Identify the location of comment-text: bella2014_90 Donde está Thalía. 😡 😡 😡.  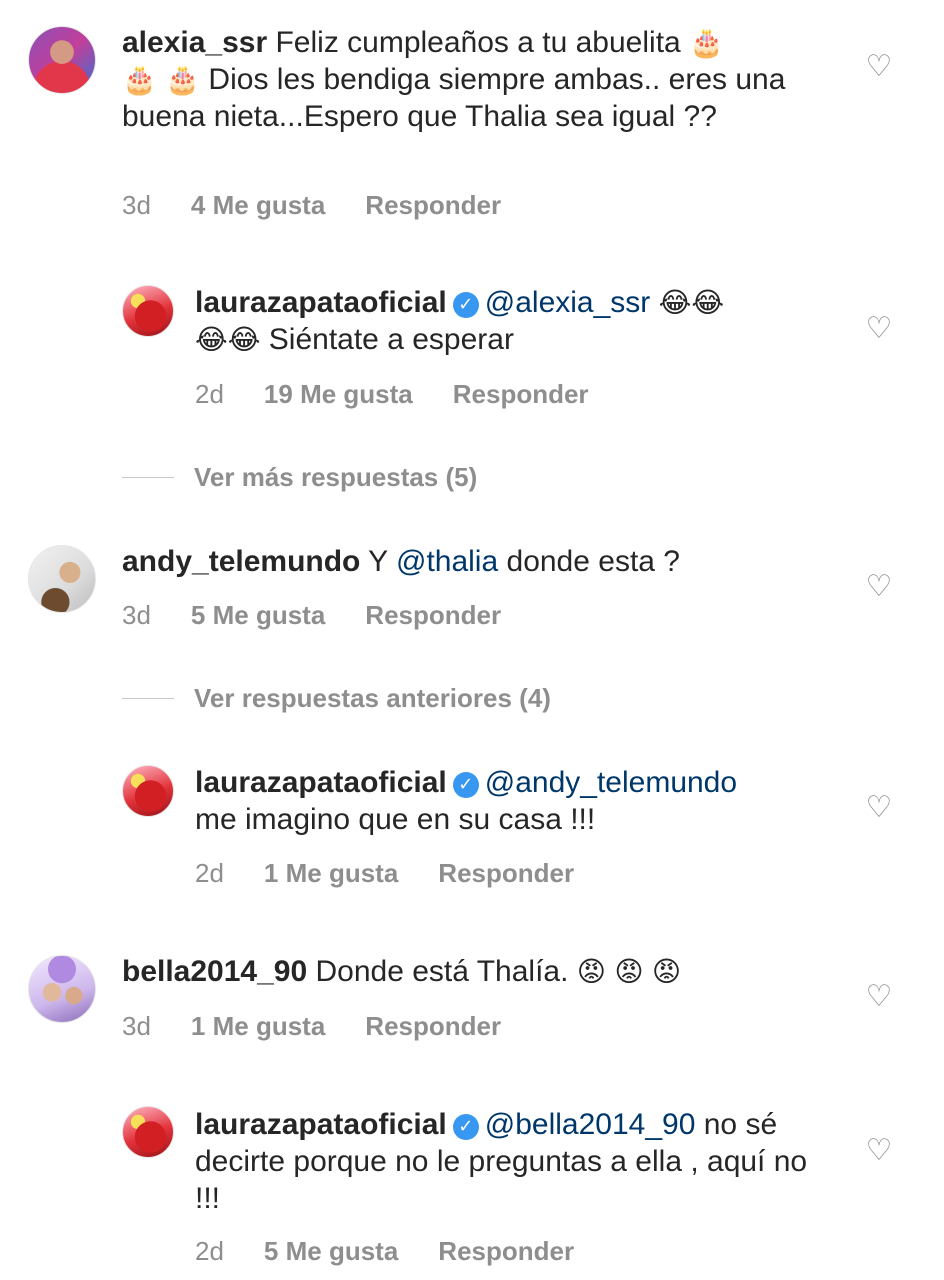
(482, 971).